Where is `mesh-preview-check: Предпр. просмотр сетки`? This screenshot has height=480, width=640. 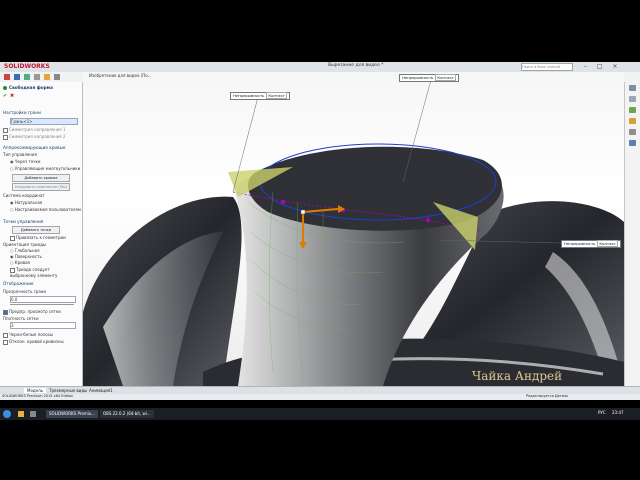
mesh-preview-check: Предпр. просмотр сетки is located at coordinates (32, 312).